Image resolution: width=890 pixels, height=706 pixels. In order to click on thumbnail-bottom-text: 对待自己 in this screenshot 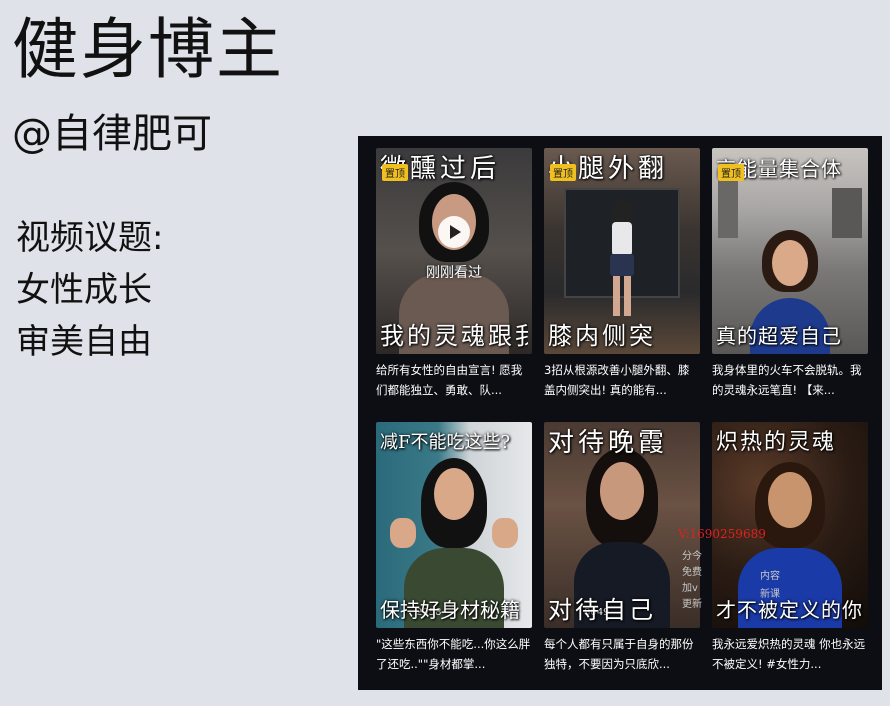, I will do `click(602, 610)`.